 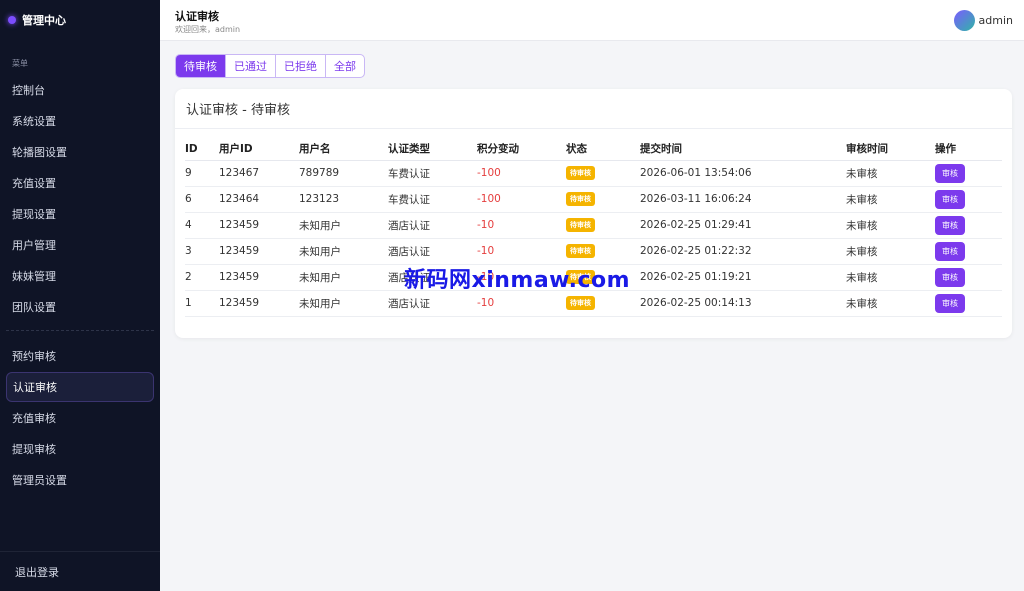 What do you see at coordinates (743, 173) in the screenshot?
I see `cell-submitted: 2026-06-01 13:54:06` at bounding box center [743, 173].